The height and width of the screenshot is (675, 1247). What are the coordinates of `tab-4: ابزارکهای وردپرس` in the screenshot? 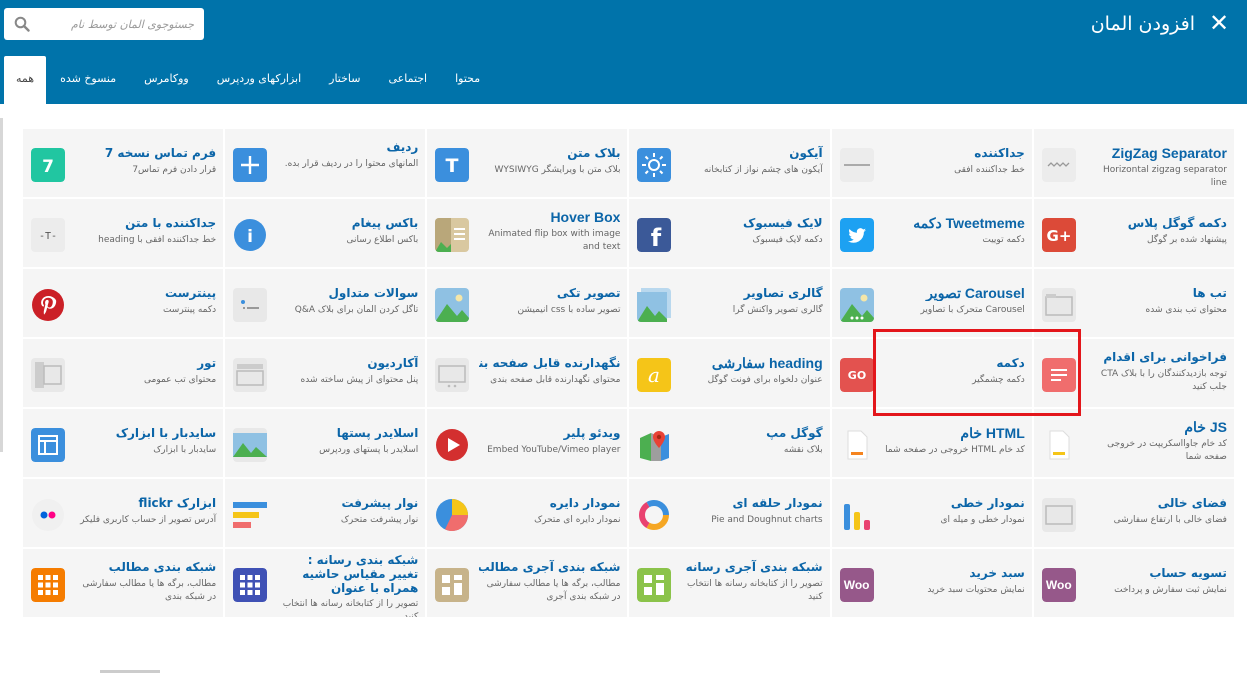 It's located at (259, 80).